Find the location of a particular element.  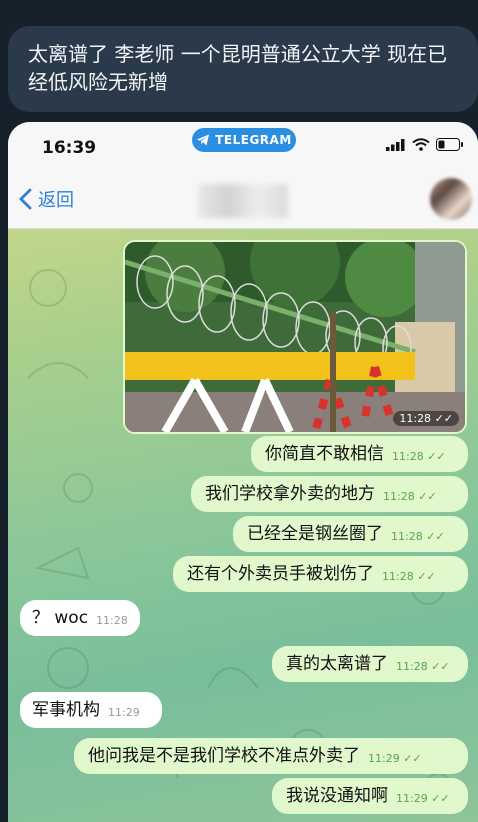

back-label: 返回 is located at coordinates (56, 200).